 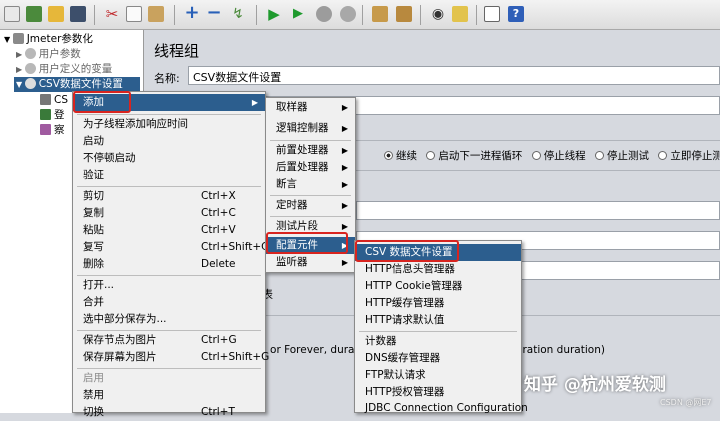 I want to click on menu-item-disable: 禁用, so click(x=169, y=395).